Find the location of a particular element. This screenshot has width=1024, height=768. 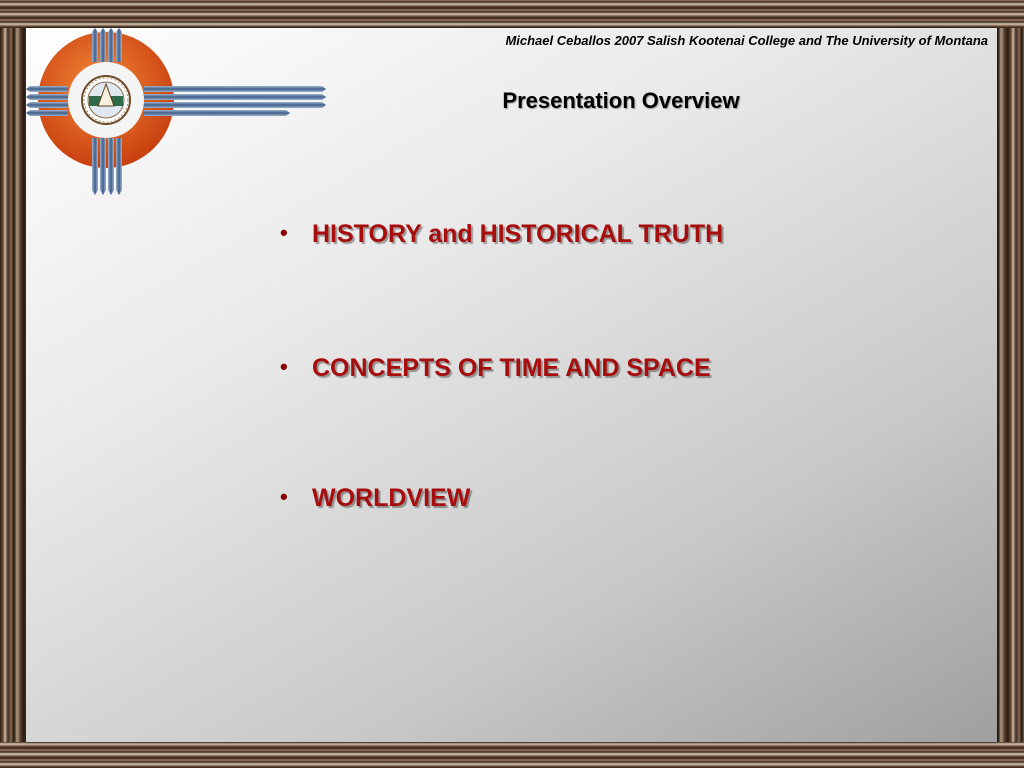

slide-title: Presentation Overview is located at coordinates (621, 100).